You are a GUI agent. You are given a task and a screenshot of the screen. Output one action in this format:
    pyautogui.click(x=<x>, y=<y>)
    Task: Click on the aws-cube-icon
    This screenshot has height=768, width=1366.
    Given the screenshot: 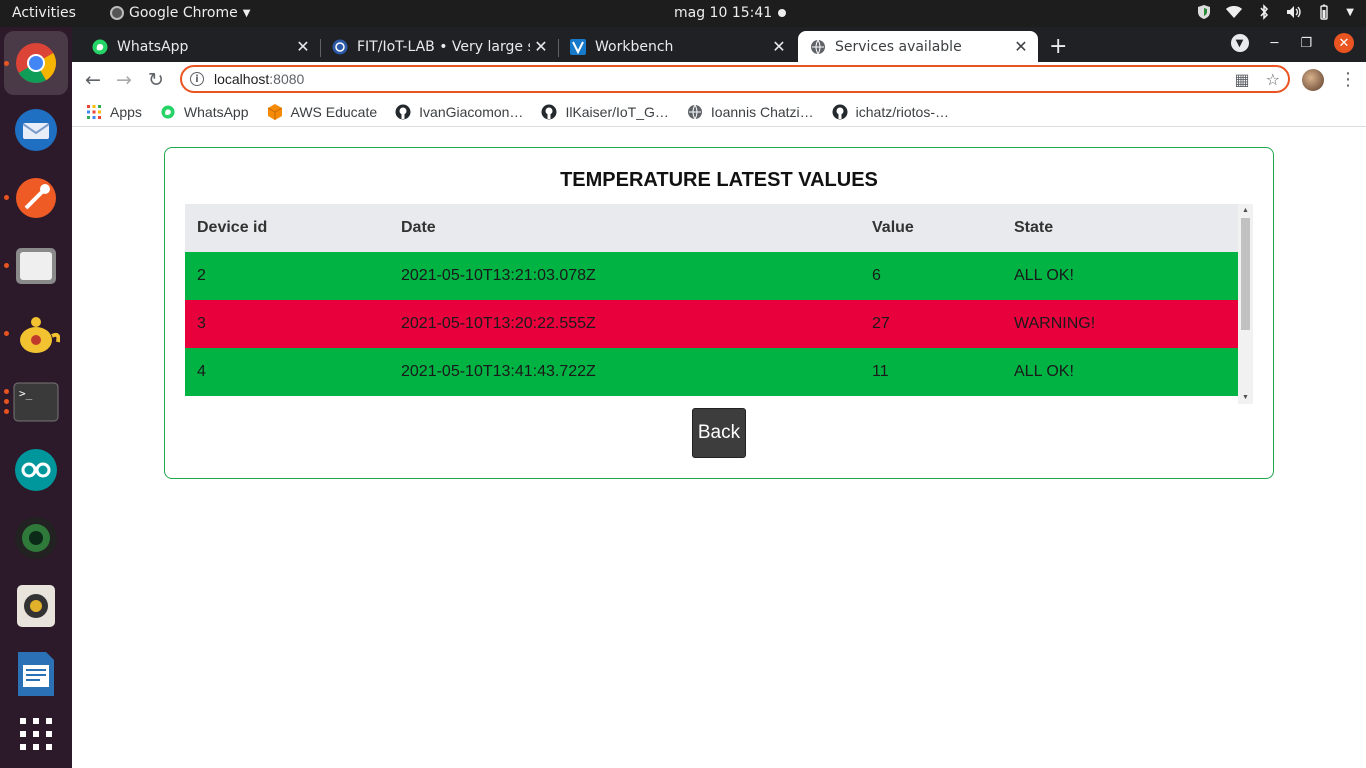 What is the action you would take?
    pyautogui.click(x=275, y=111)
    